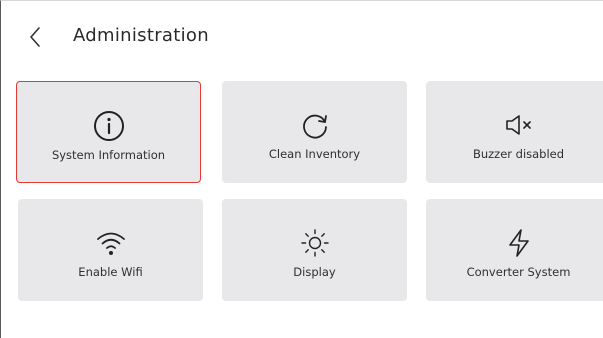 The width and height of the screenshot is (603, 338). What do you see at coordinates (518, 154) in the screenshot?
I see `tile-label: Buzzer disabled` at bounding box center [518, 154].